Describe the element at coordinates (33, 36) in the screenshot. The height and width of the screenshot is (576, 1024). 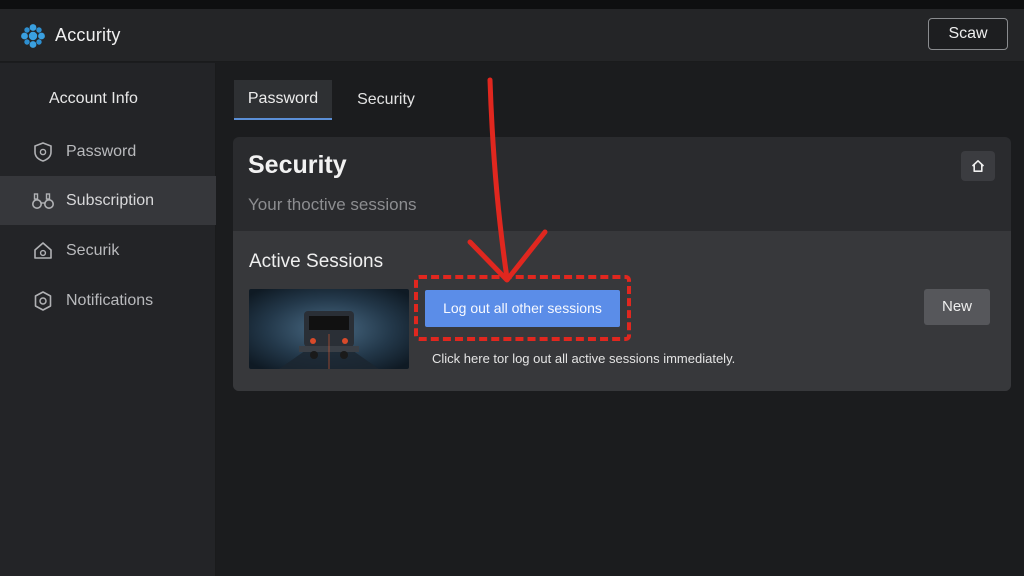
I see `app-logo-icon` at that location.